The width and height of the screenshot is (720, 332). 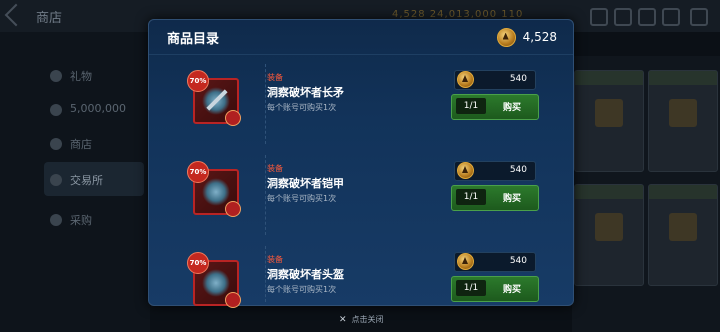 I want to click on back-arrow-icon, so click(x=16, y=15).